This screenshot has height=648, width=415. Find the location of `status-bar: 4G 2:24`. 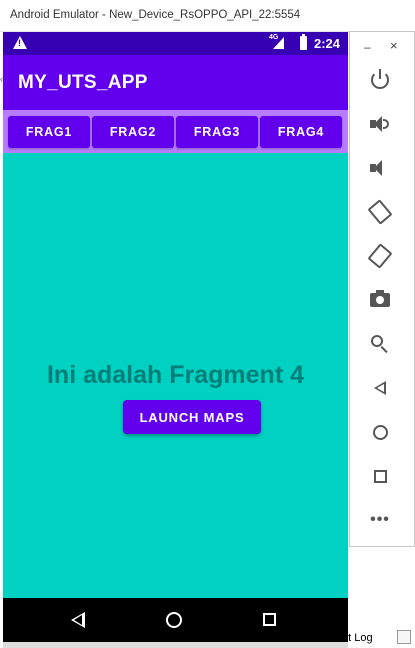

status-bar: 4G 2:24 is located at coordinates (175, 43).